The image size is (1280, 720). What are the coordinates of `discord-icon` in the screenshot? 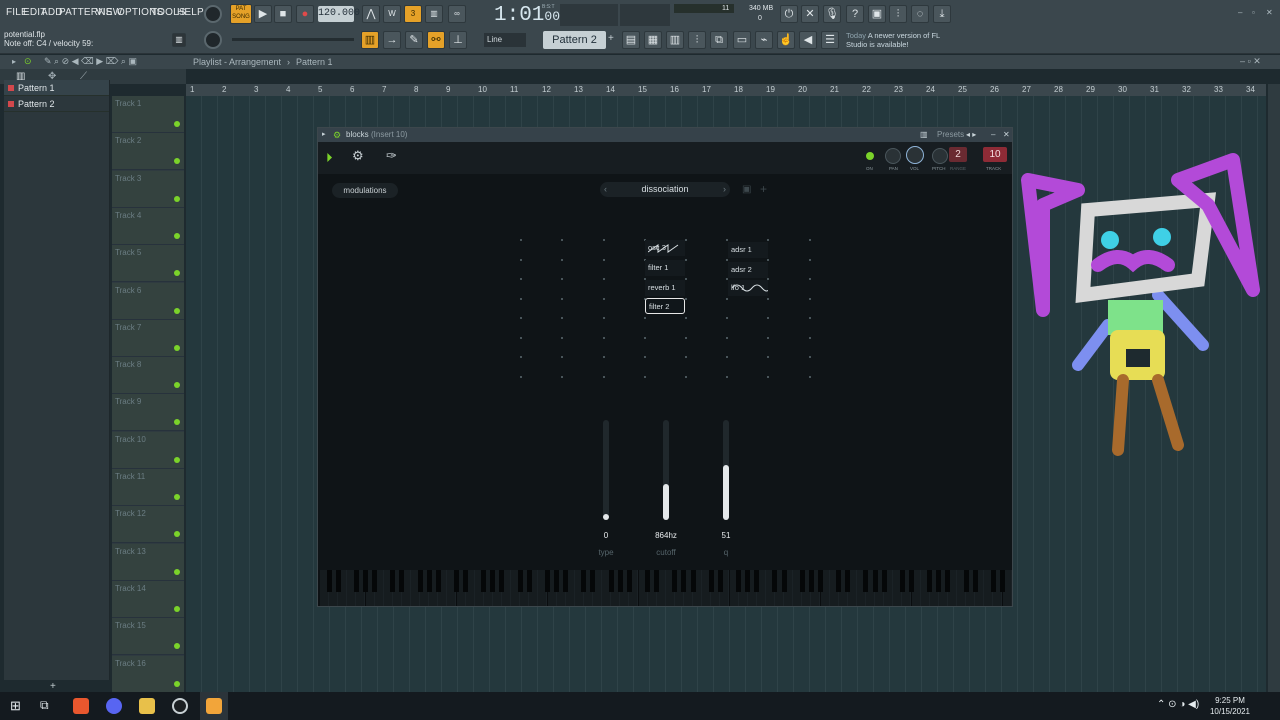 It's located at (114, 706).